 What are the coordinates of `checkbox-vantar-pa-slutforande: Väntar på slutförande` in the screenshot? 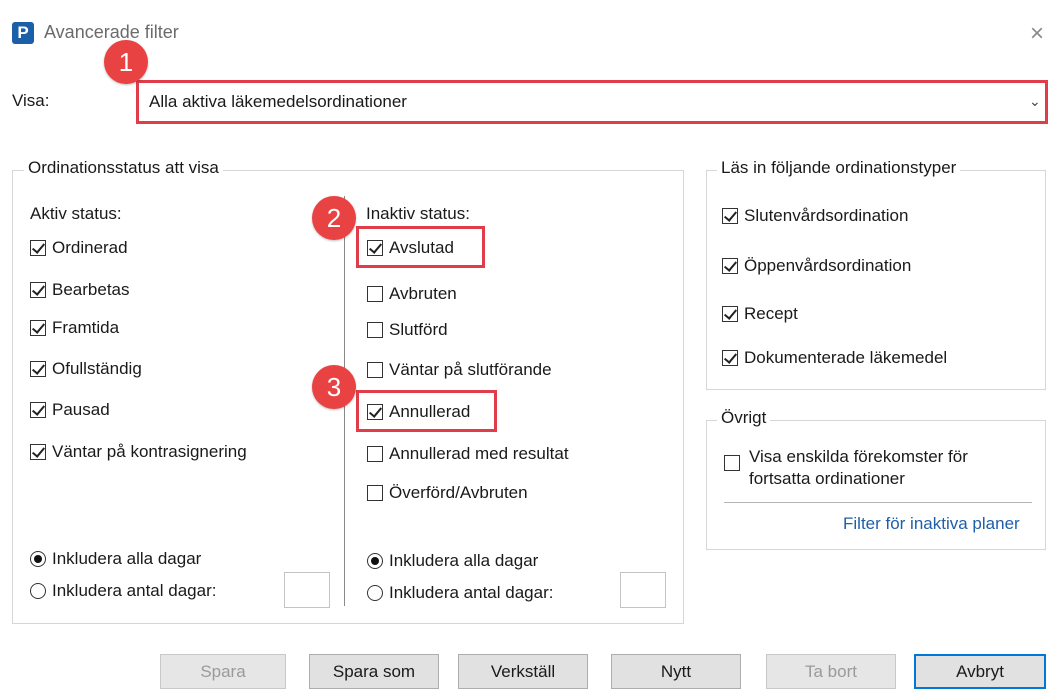 It's located at (459, 370).